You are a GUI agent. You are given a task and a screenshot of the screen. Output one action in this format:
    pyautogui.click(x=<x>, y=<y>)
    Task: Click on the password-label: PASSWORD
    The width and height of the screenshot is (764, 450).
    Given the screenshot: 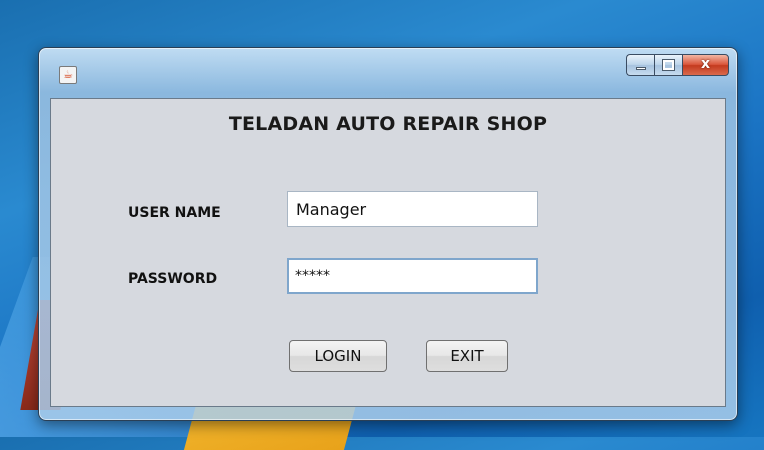 What is the action you would take?
    pyautogui.click(x=173, y=279)
    